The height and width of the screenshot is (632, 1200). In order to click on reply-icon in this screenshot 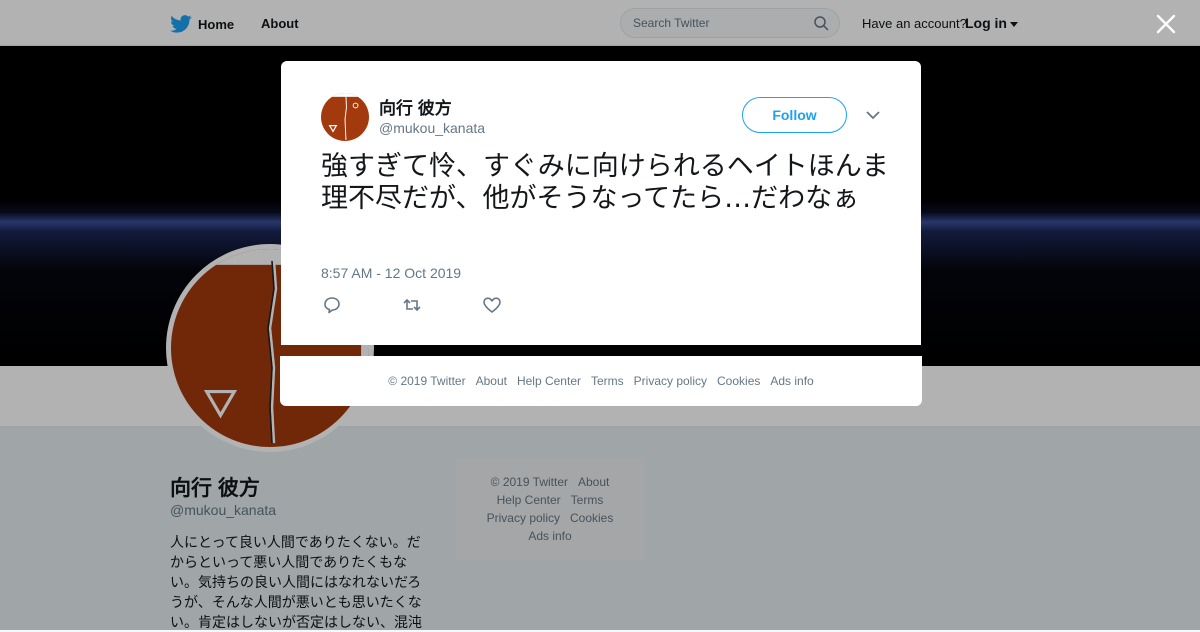, I will do `click(332, 305)`.